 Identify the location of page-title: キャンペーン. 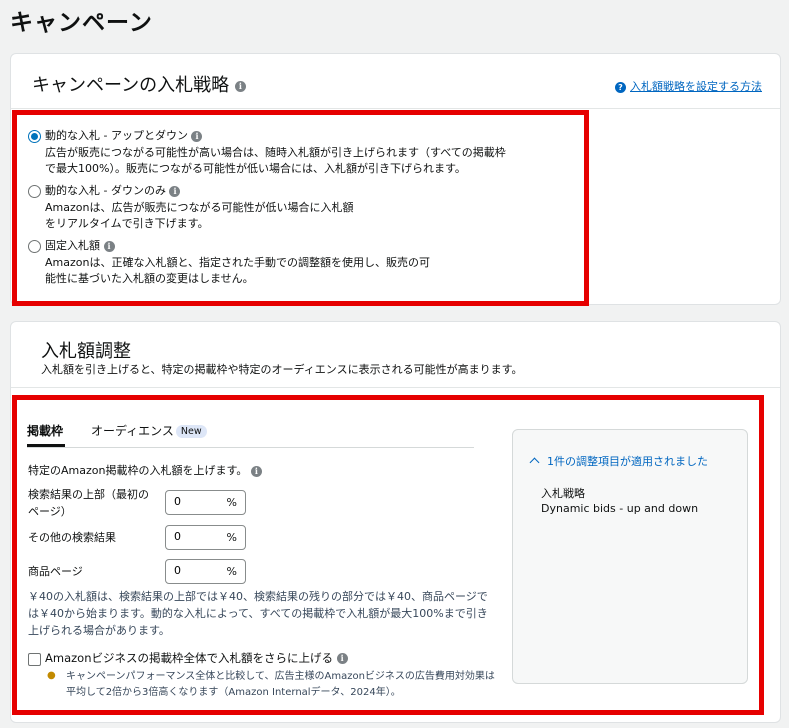
(81, 23).